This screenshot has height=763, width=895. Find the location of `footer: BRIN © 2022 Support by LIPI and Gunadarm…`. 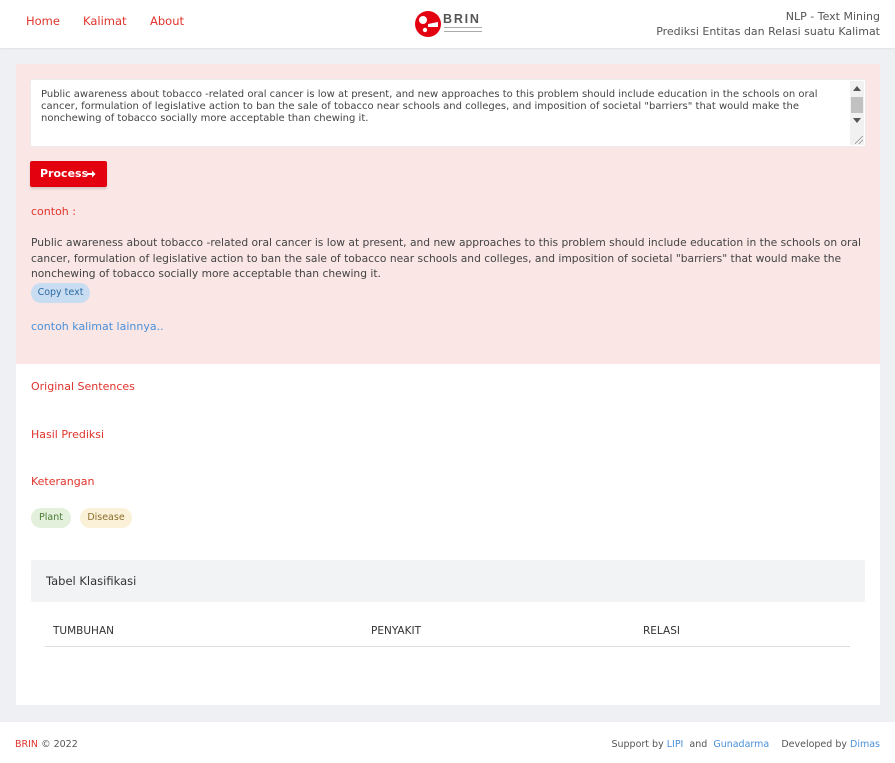

footer: BRIN © 2022 Support by LIPI and Gunadarm… is located at coordinates (447, 742).